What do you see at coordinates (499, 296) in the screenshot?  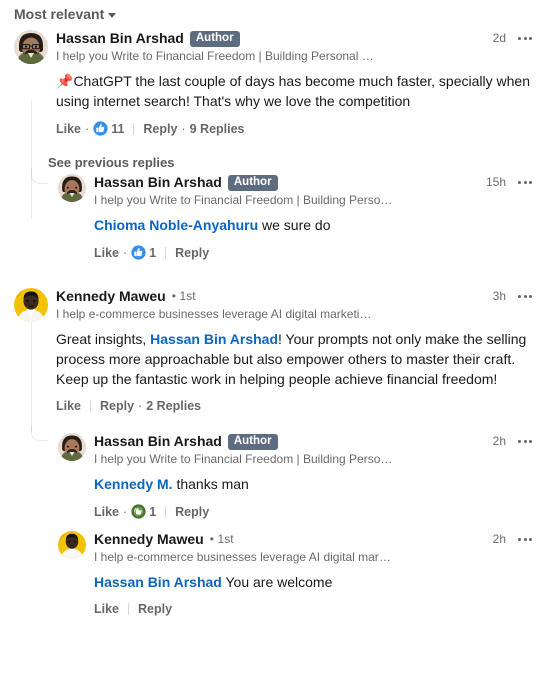 I see `comment-timestamp: 3h` at bounding box center [499, 296].